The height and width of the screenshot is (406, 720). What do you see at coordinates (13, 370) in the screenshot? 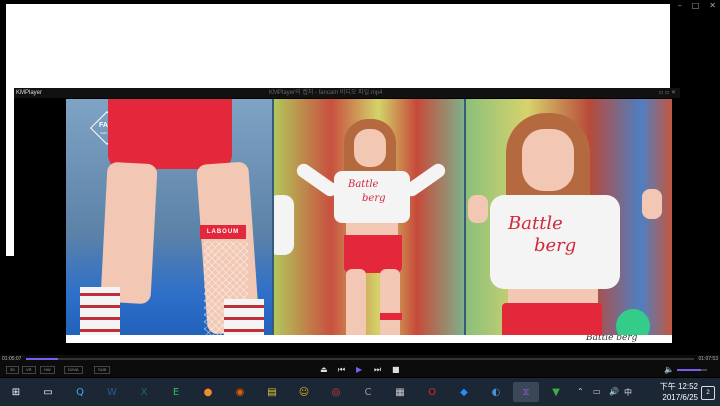
I see `tag-3d: 3D` at bounding box center [13, 370].